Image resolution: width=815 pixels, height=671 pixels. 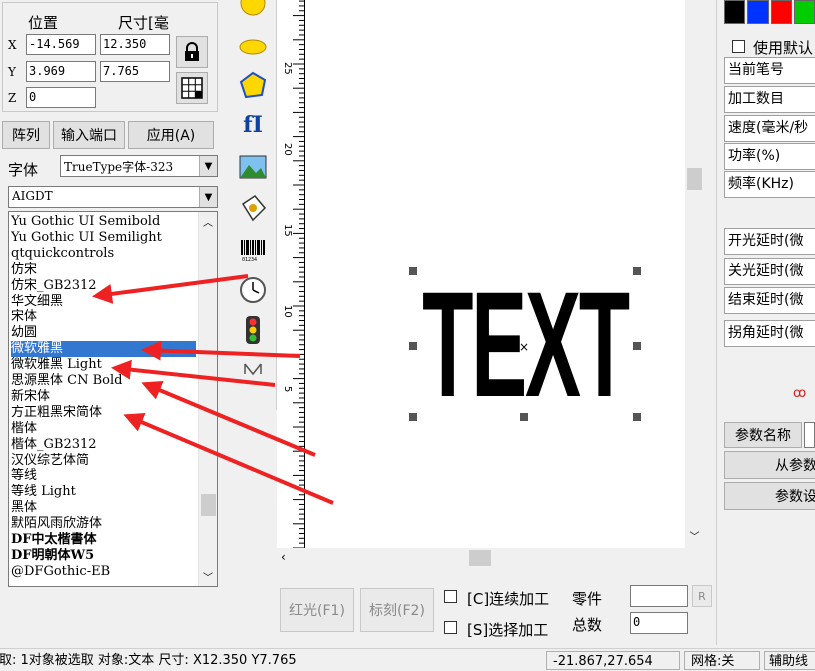 What do you see at coordinates (659, 596) in the screenshot?
I see `parts-input` at bounding box center [659, 596].